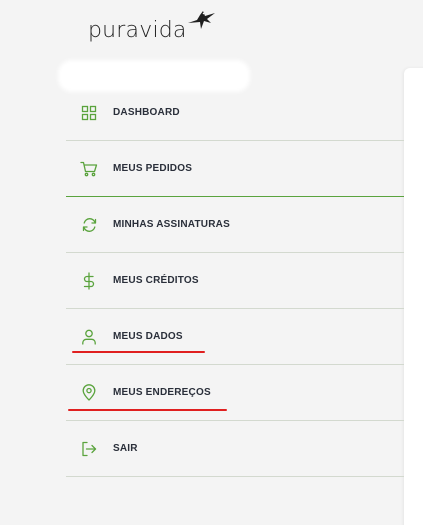 The height and width of the screenshot is (525, 423). Describe the element at coordinates (235, 113) in the screenshot. I see `menu-item-dashboard: DASHBOARD` at that location.